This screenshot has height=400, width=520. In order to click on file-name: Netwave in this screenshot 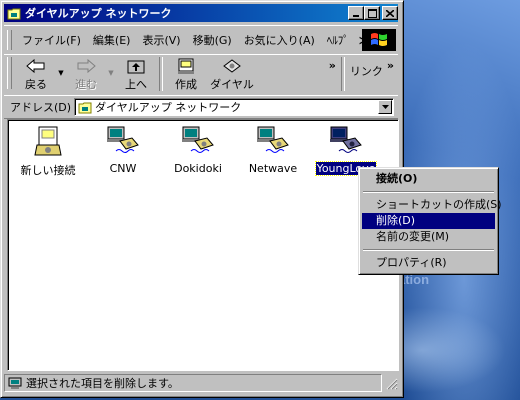, I will do `click(273, 168)`.